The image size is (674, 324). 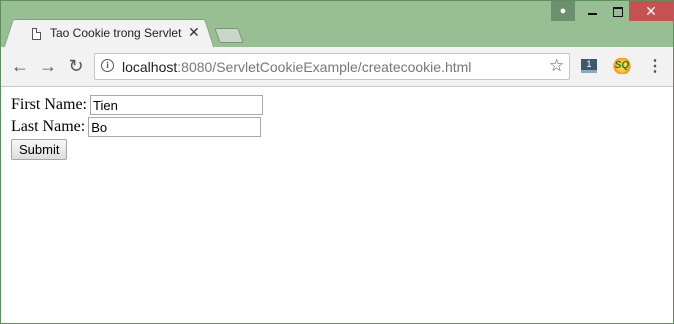 I want to click on bookmark-star-icon: ☆, so click(x=556, y=66).